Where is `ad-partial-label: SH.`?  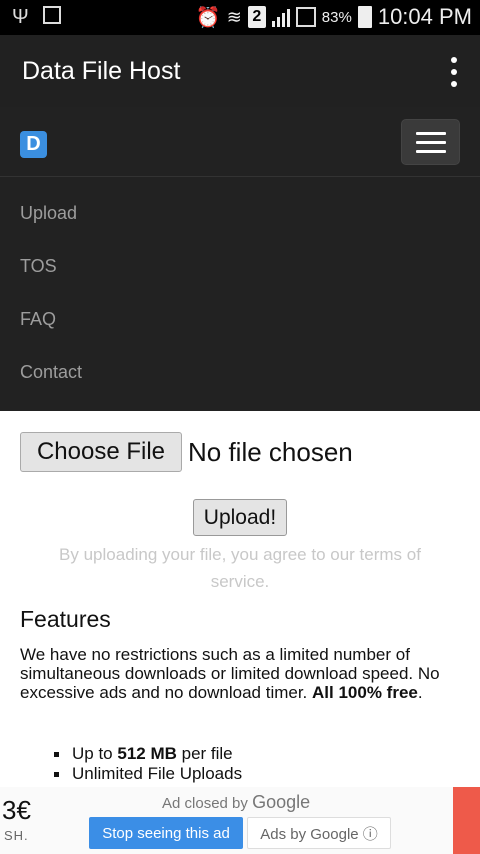
ad-partial-label: SH. is located at coordinates (16, 835).